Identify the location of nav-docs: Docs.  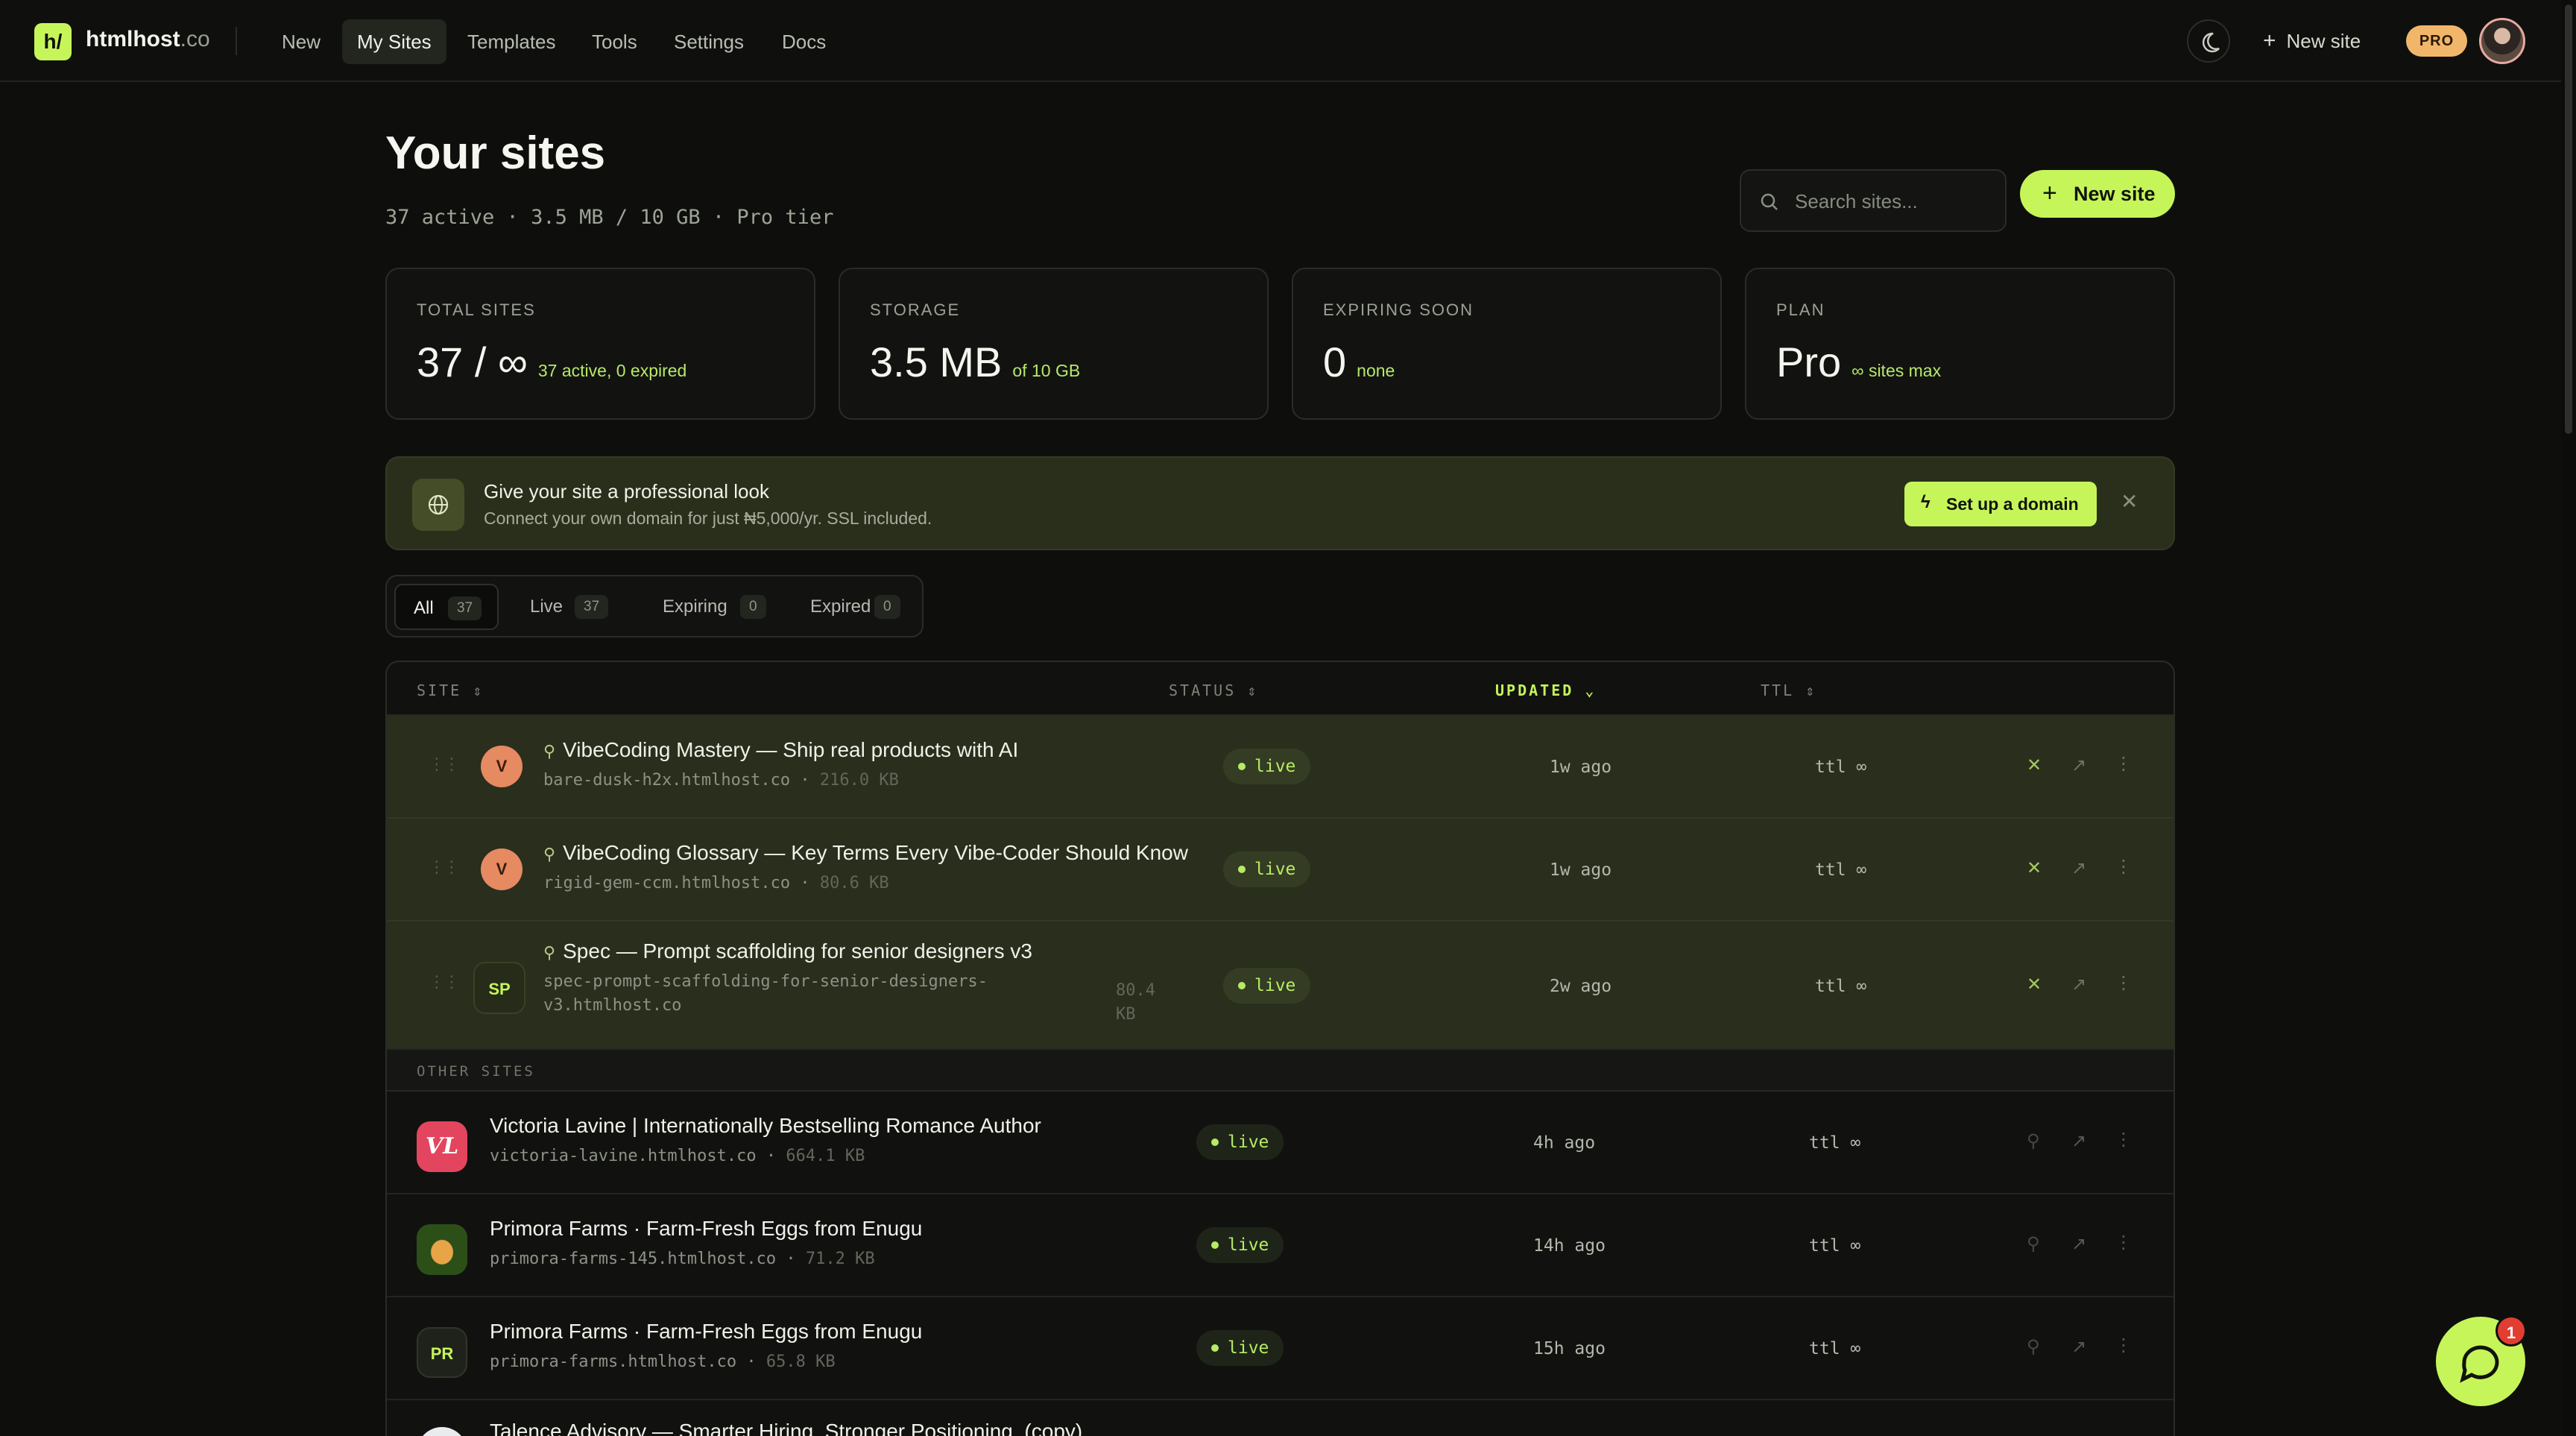
(804, 41).